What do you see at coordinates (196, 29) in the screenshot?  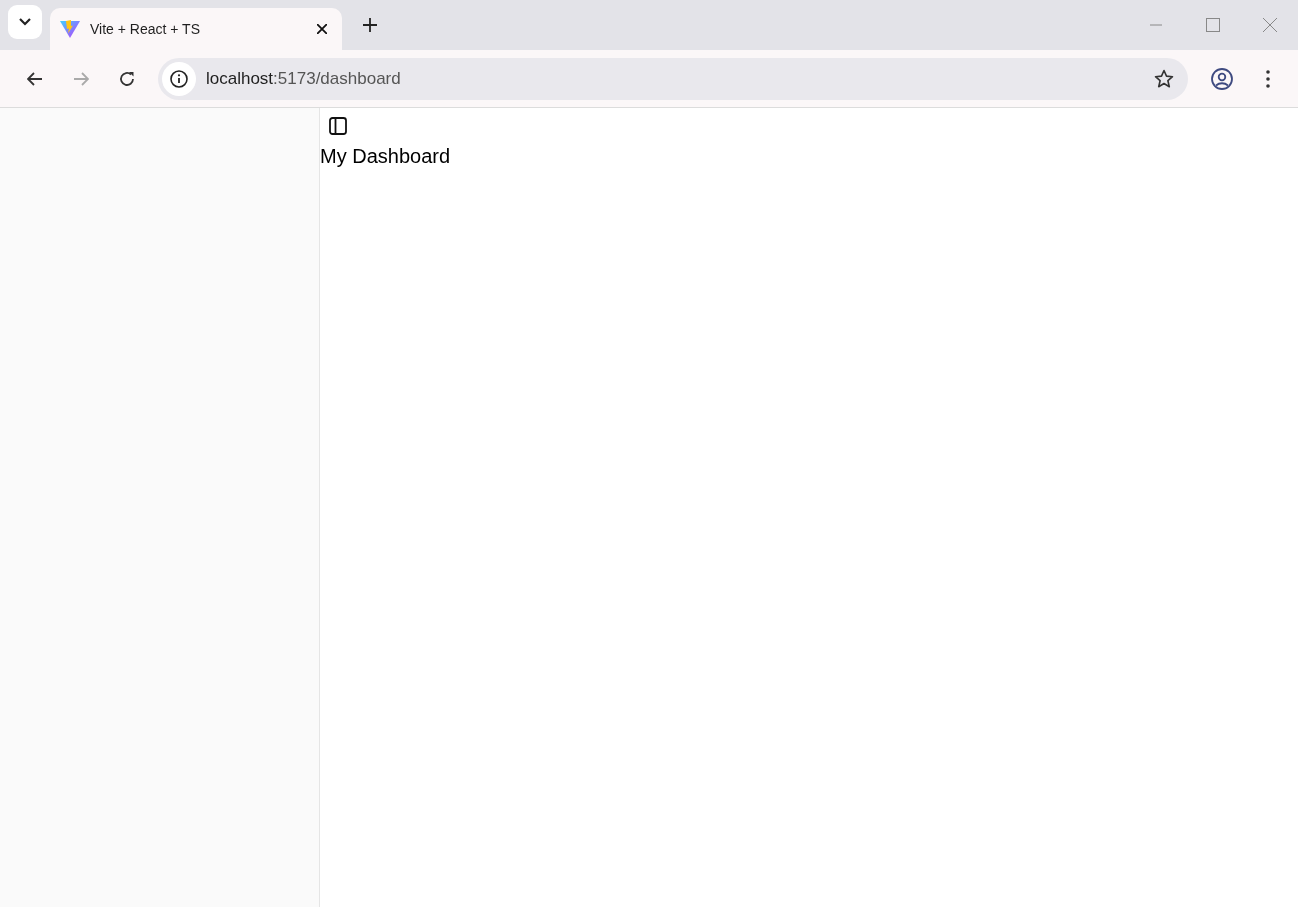 I see `browser-tab: Vite + React + TS` at bounding box center [196, 29].